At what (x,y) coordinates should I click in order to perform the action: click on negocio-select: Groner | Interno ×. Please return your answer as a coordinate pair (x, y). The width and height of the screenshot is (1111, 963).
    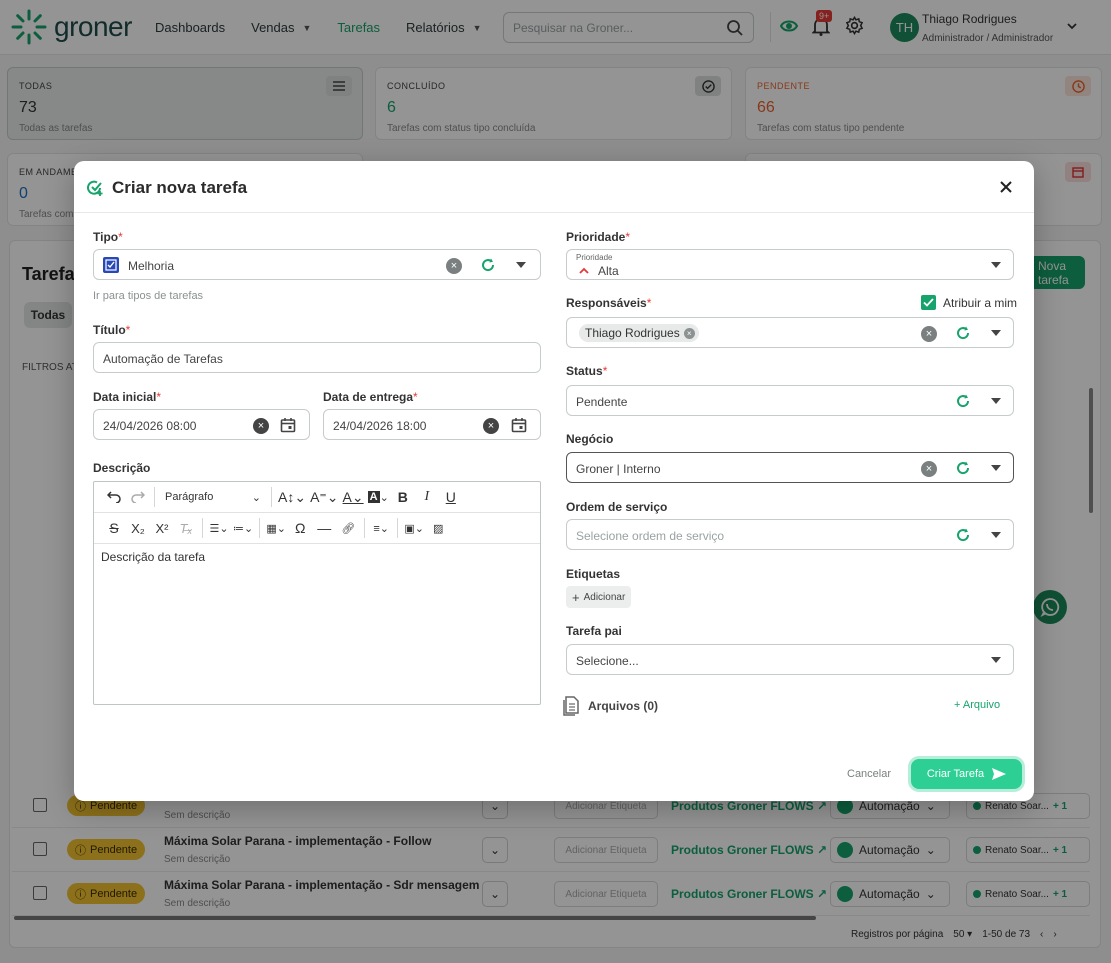
    Looking at the image, I should click on (790, 467).